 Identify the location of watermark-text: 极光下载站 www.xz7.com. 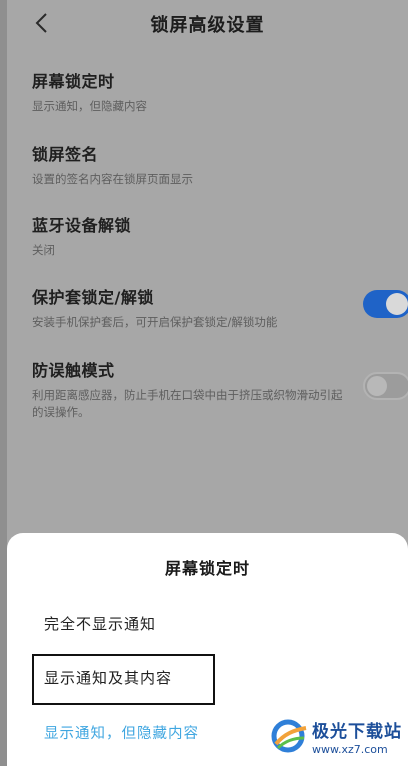
(357, 736).